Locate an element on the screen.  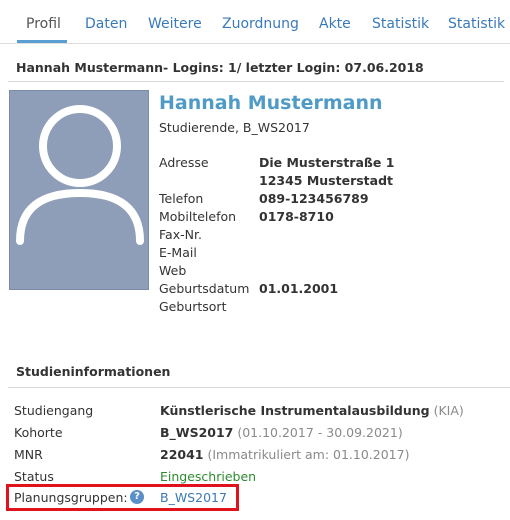
section-divider is located at coordinates (259, 387).